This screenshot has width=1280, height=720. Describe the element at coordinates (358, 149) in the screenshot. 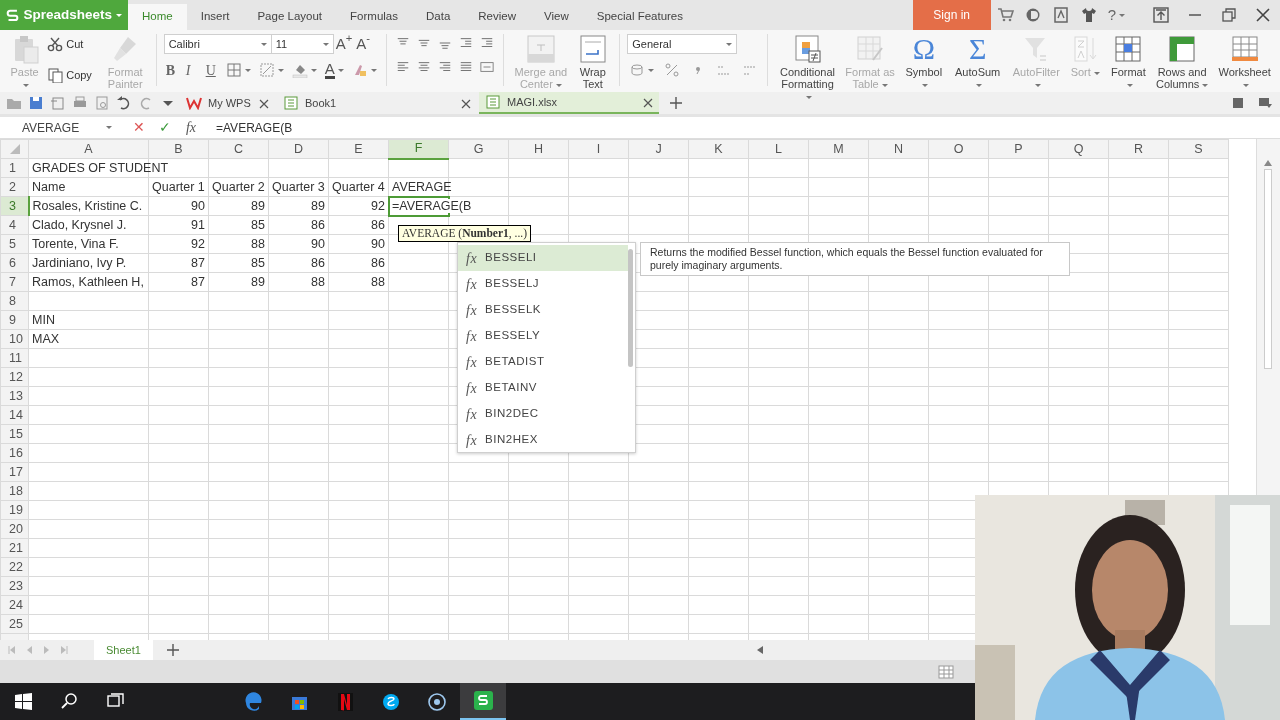

I see `column-header: E` at that location.